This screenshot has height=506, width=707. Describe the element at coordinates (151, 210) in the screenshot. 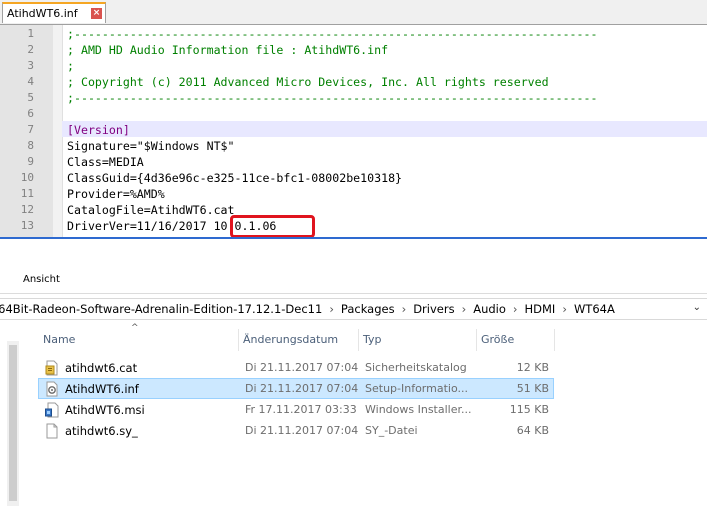

I see `code-line: CatalogFile=AtihdWT6.cat` at that location.